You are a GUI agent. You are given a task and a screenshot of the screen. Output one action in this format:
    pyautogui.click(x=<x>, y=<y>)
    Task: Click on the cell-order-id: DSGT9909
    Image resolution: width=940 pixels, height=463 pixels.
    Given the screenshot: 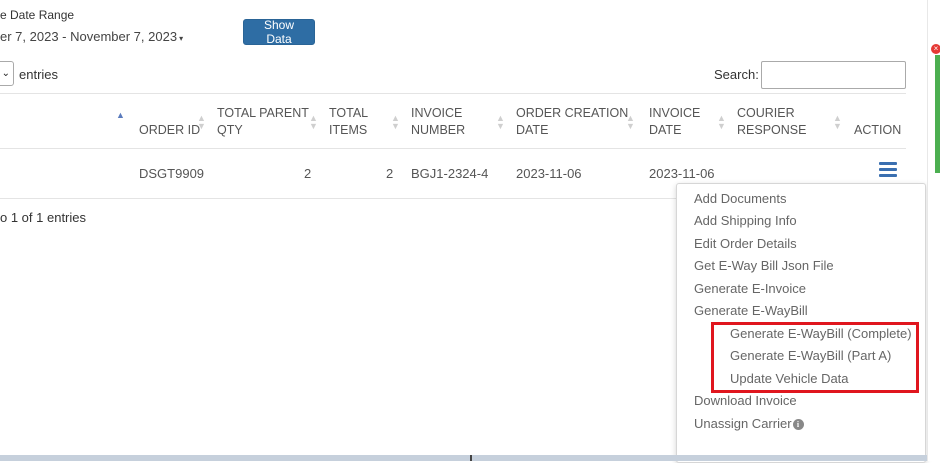 What is the action you would take?
    pyautogui.click(x=172, y=173)
    